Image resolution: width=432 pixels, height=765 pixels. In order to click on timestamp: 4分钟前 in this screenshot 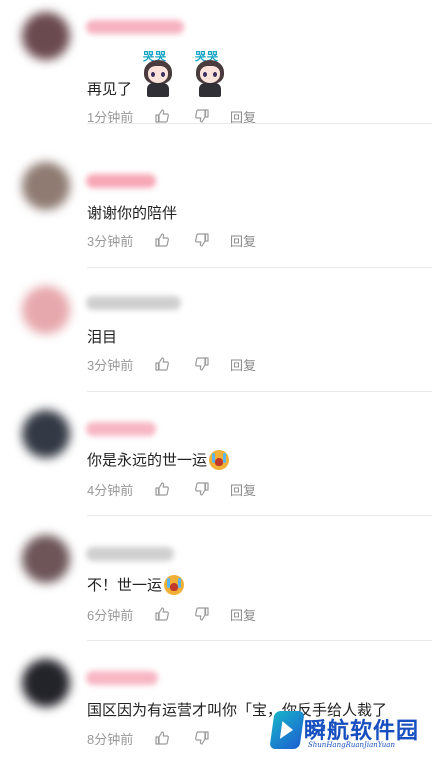, I will do `click(110, 490)`.